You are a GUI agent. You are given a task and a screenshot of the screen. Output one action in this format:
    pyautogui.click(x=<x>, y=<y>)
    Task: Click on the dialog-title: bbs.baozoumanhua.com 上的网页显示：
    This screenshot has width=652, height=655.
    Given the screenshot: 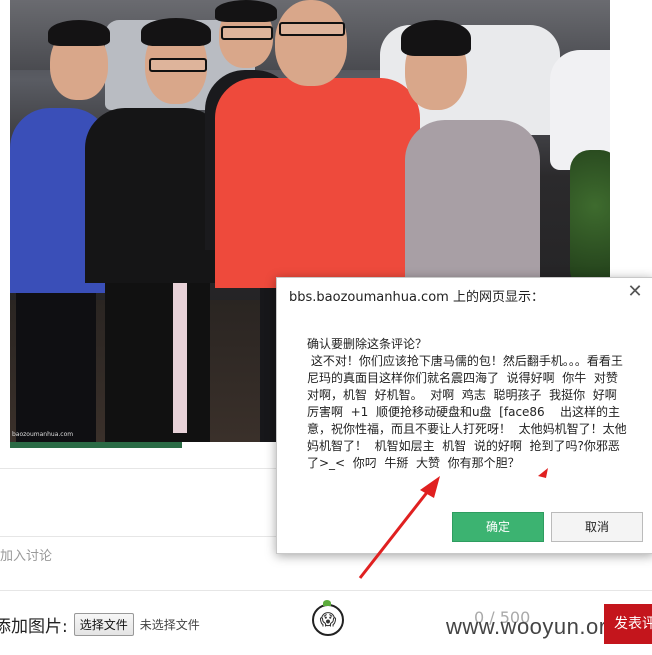 What is the action you would take?
    pyautogui.click(x=416, y=297)
    